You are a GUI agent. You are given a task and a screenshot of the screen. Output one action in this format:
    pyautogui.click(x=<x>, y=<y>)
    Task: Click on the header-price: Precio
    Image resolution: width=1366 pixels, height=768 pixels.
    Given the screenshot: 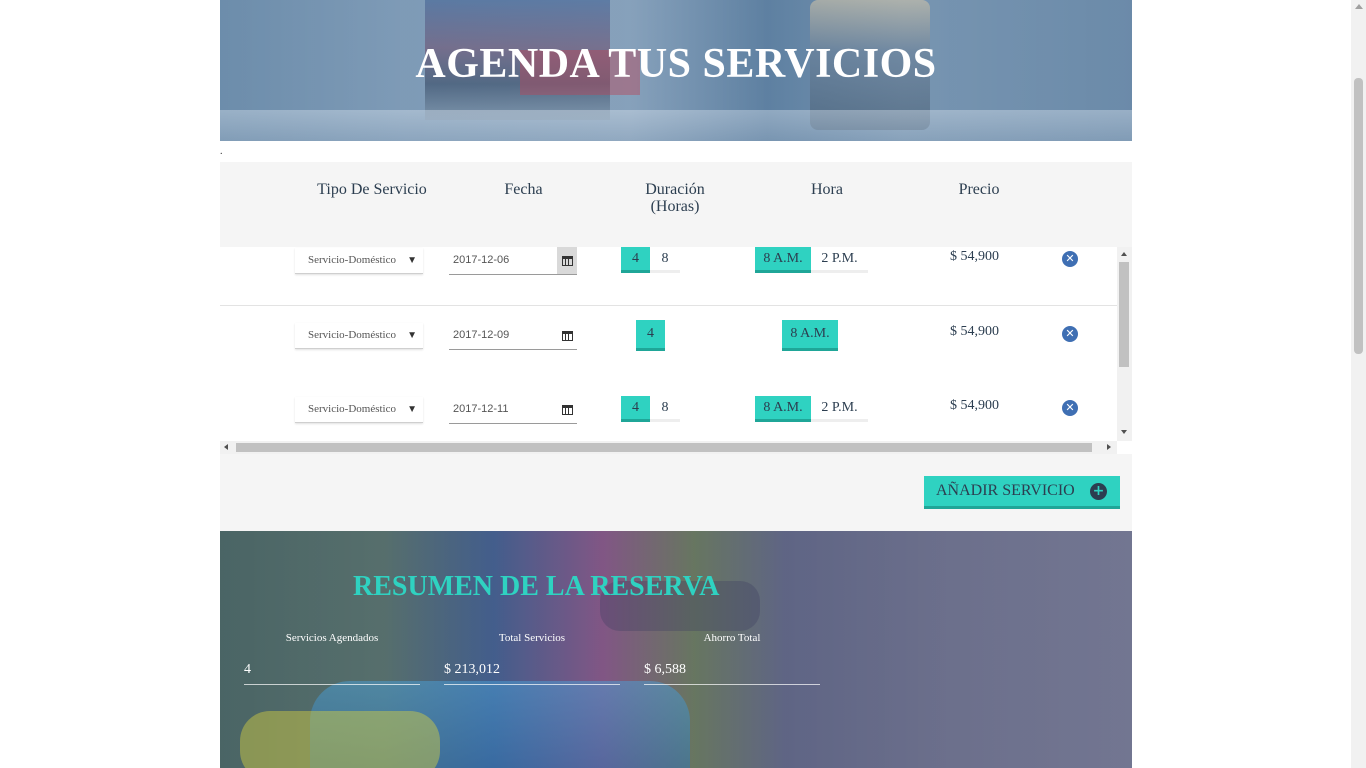 What is the action you would take?
    pyautogui.click(x=979, y=189)
    